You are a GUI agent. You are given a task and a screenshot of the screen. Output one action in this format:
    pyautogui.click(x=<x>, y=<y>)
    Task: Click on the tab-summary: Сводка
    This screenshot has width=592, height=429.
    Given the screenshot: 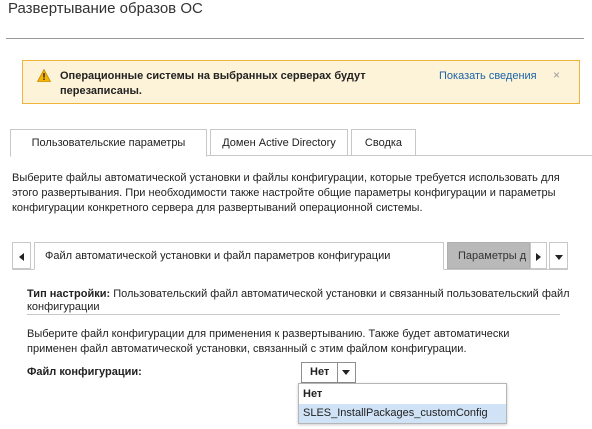 What is the action you would take?
    pyautogui.click(x=383, y=142)
    